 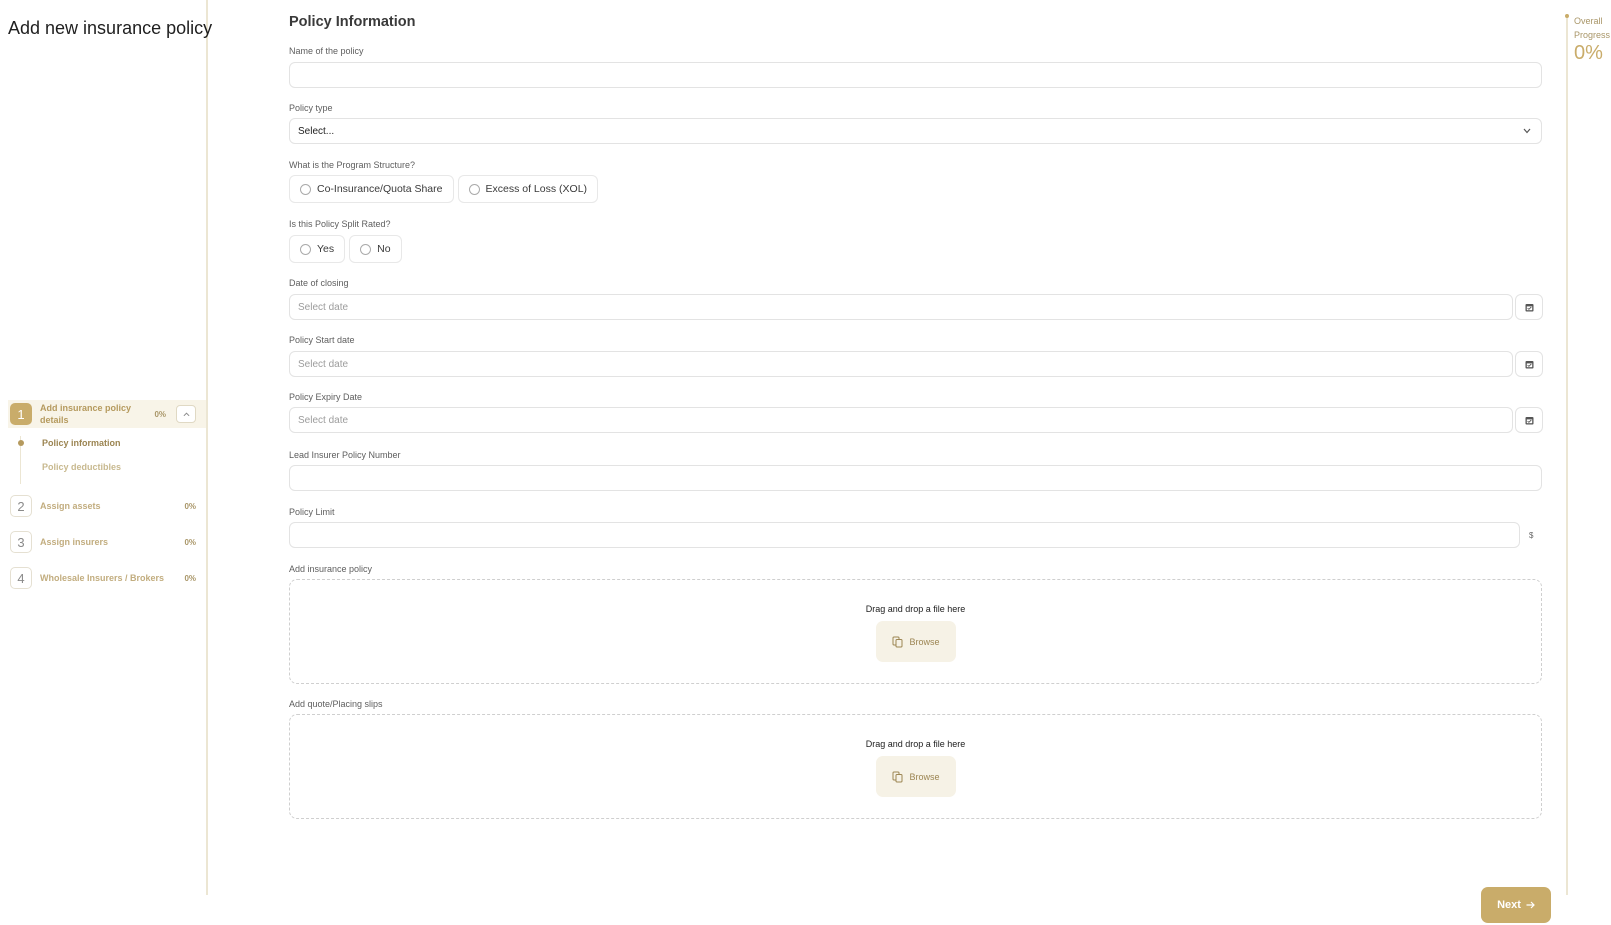 What do you see at coordinates (380, 189) in the screenshot?
I see `radio-label: Co-Insurance/Quota Share` at bounding box center [380, 189].